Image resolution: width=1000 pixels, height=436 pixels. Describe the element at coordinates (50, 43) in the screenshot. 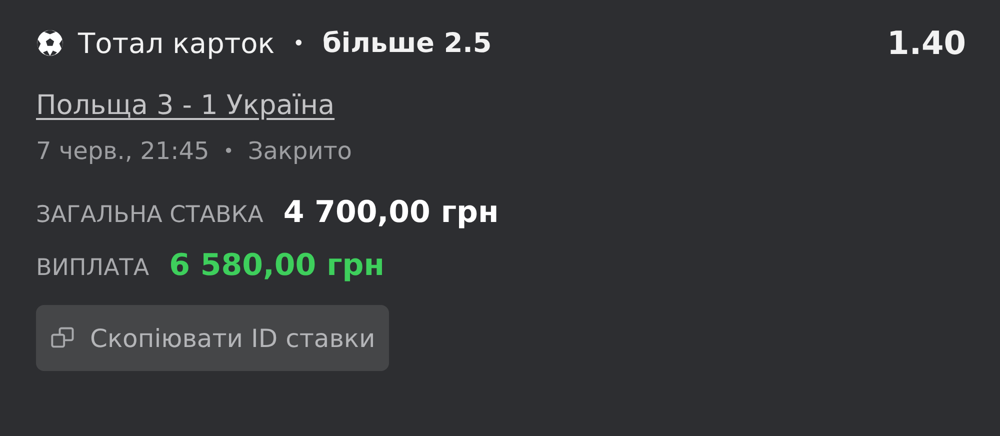

I see `soccer-ball-icon` at that location.